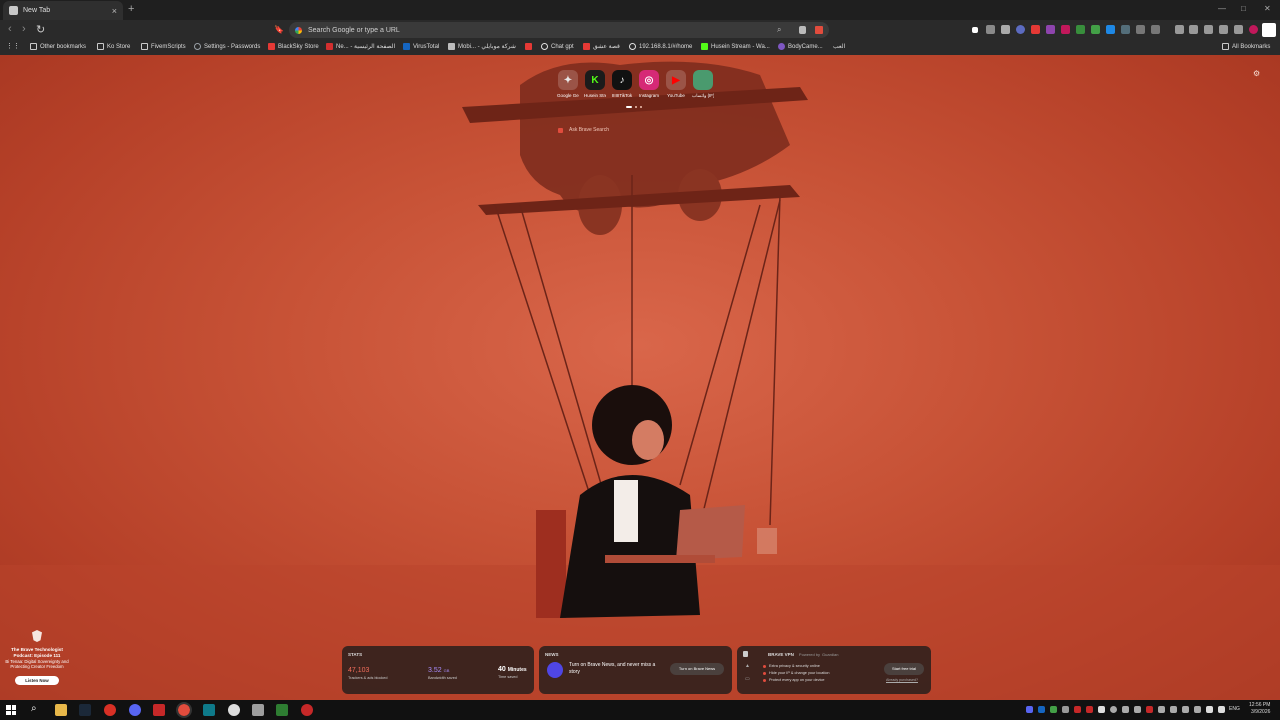  What do you see at coordinates (802, 30) in the screenshot?
I see `brave-shields-icon` at bounding box center [802, 30].